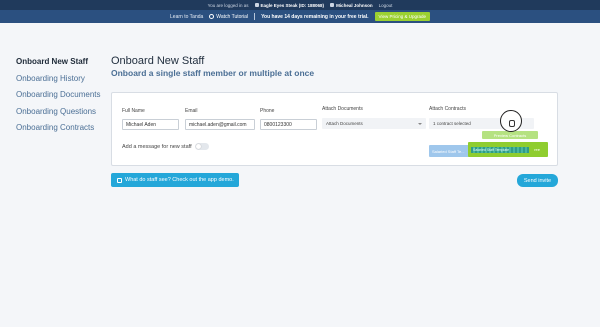  Describe the element at coordinates (351, 5) in the screenshot. I see `user-name: Micheal Johnson` at that location.